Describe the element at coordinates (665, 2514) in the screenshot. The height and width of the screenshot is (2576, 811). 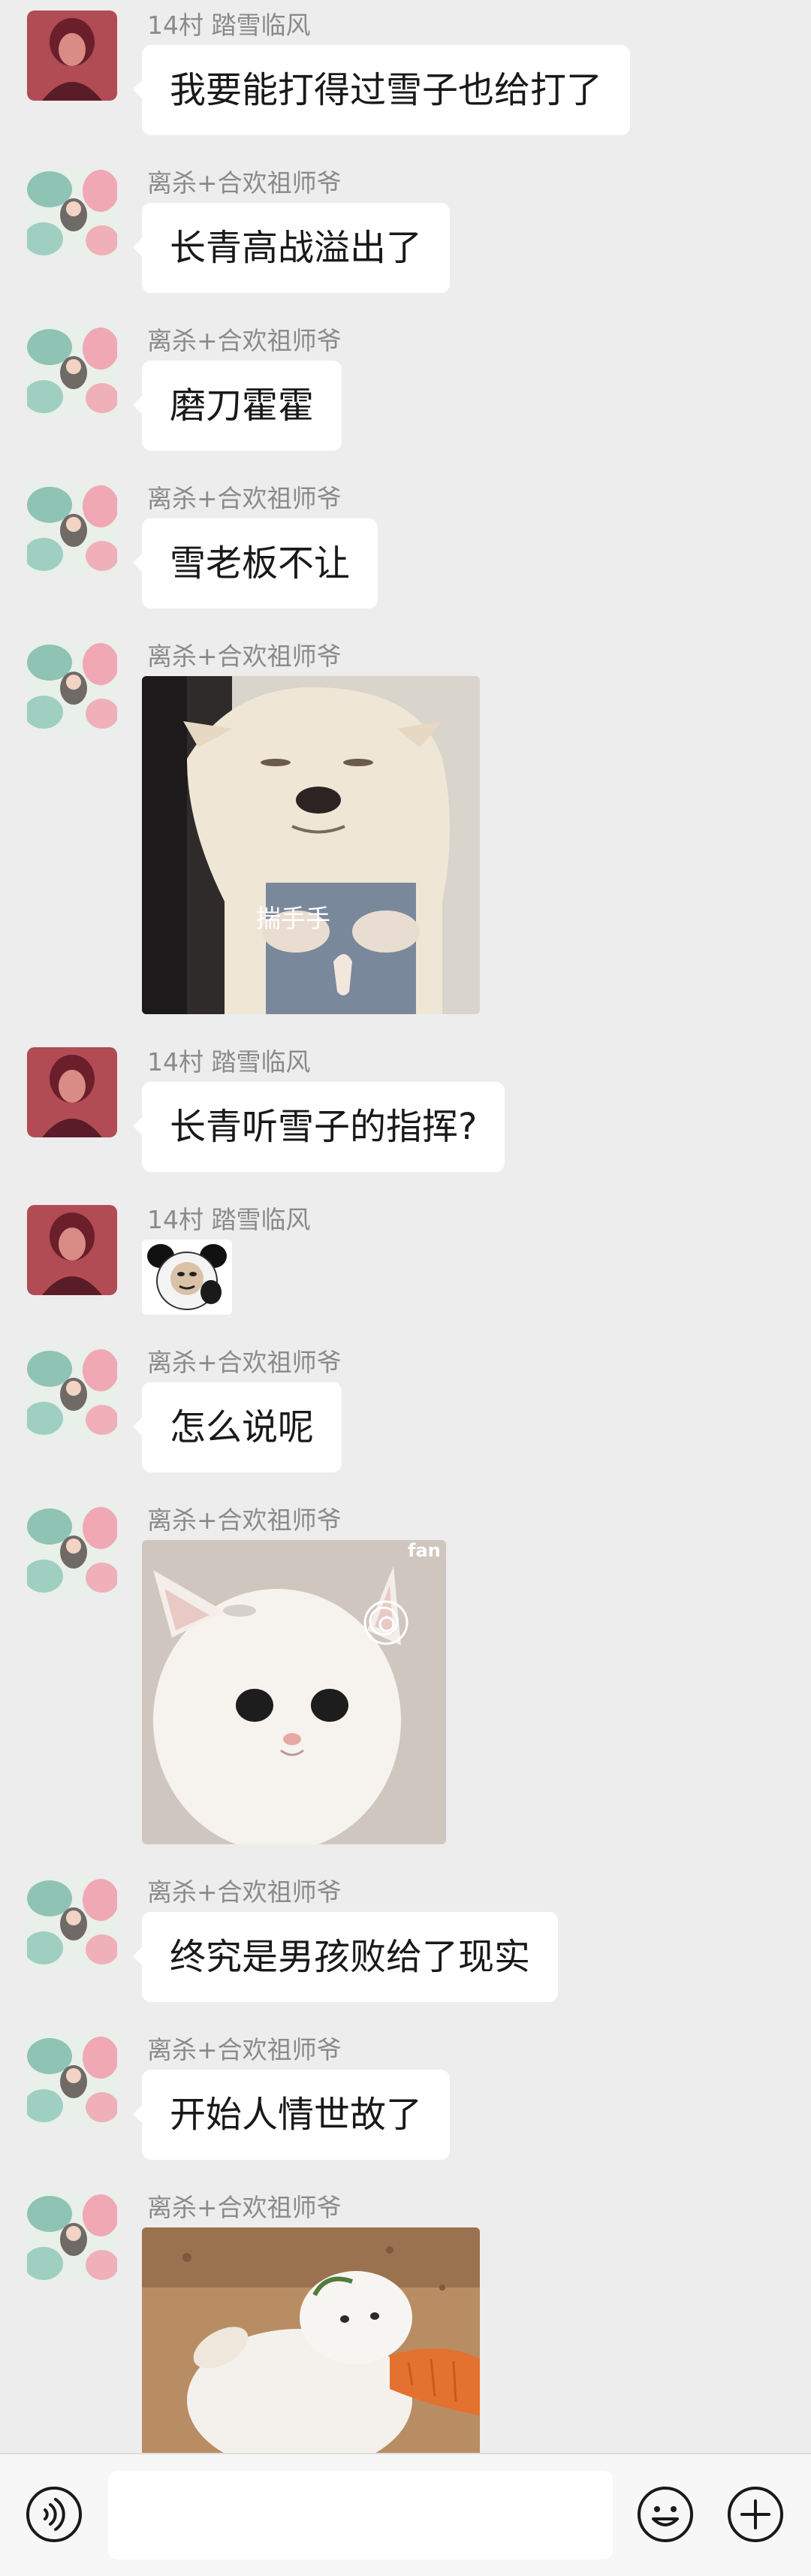
I see `emoji-icon` at that location.